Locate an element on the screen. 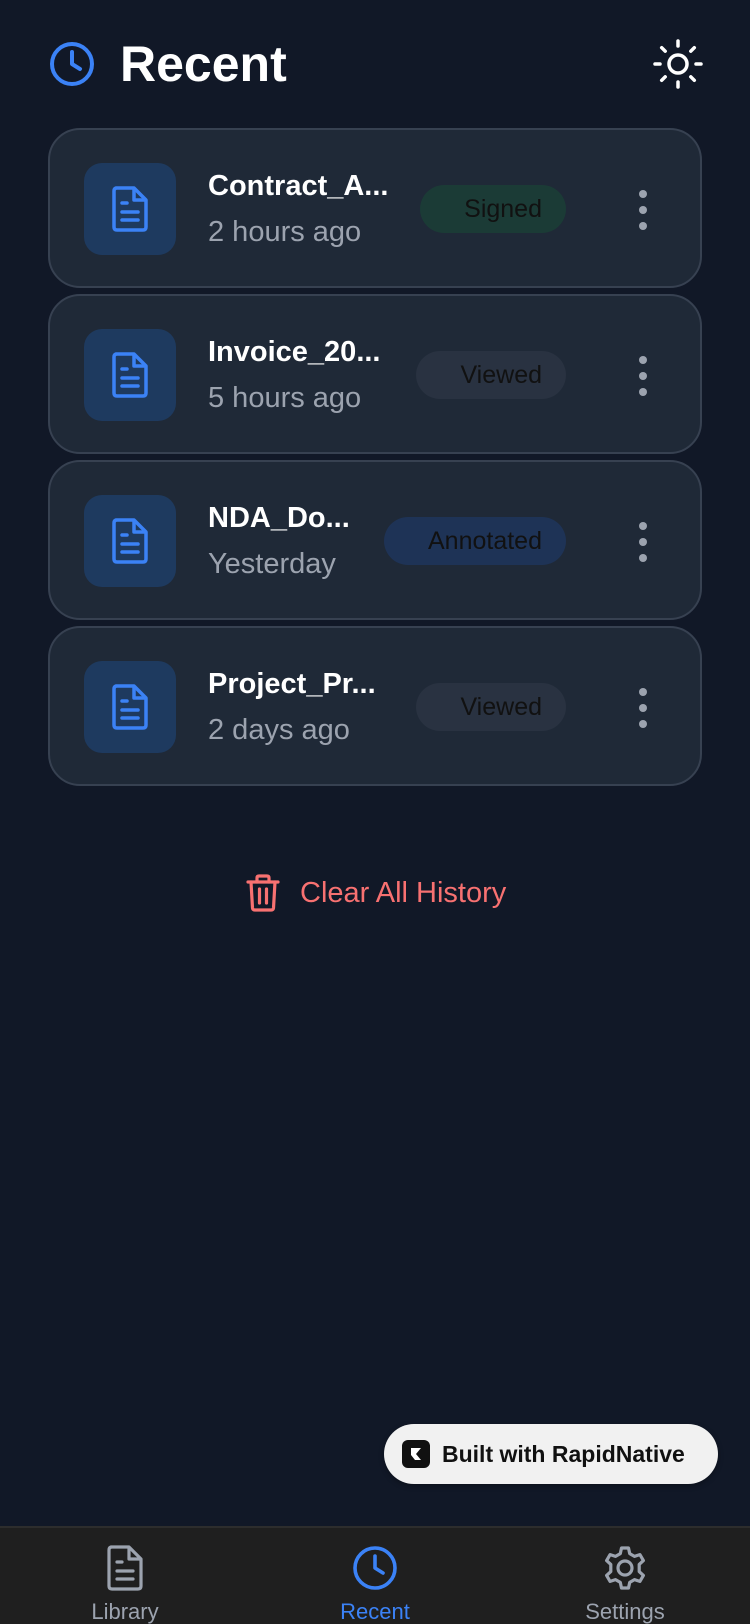 The width and height of the screenshot is (750, 1624). document-time: 5 hours ago is located at coordinates (285, 398).